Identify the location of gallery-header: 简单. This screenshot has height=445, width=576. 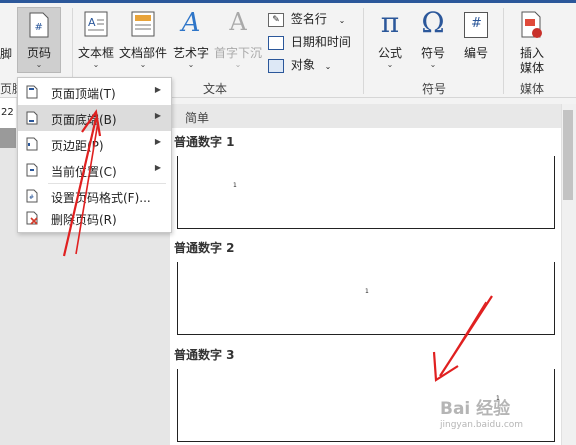
(365, 116).